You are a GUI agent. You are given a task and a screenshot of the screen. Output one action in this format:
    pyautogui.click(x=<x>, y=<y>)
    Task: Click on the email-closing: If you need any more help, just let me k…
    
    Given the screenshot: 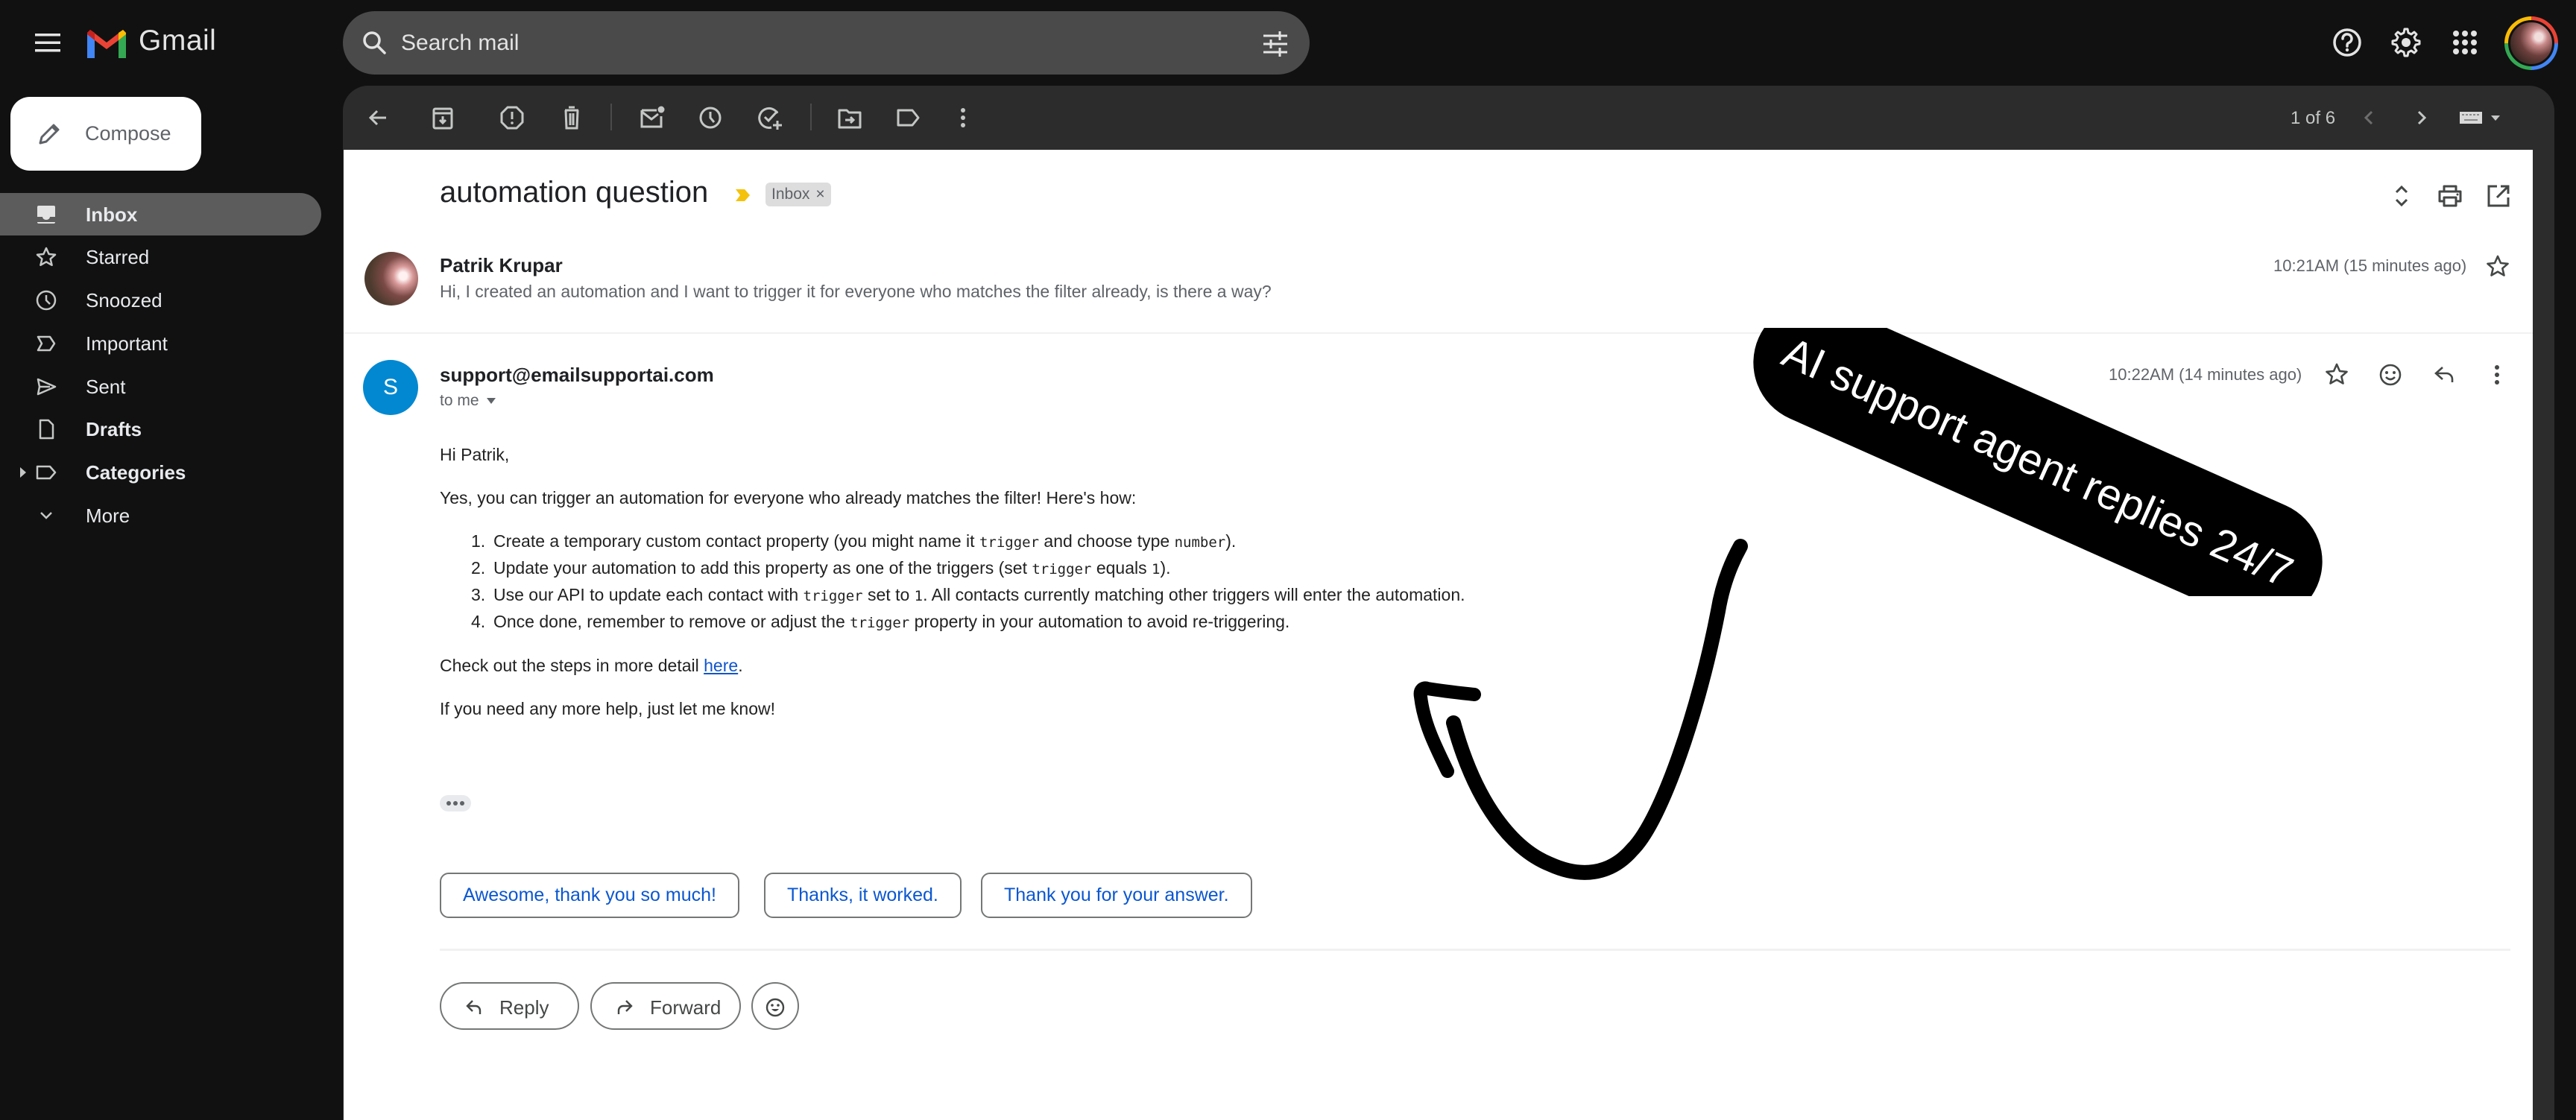 What is the action you would take?
    pyautogui.click(x=608, y=708)
    